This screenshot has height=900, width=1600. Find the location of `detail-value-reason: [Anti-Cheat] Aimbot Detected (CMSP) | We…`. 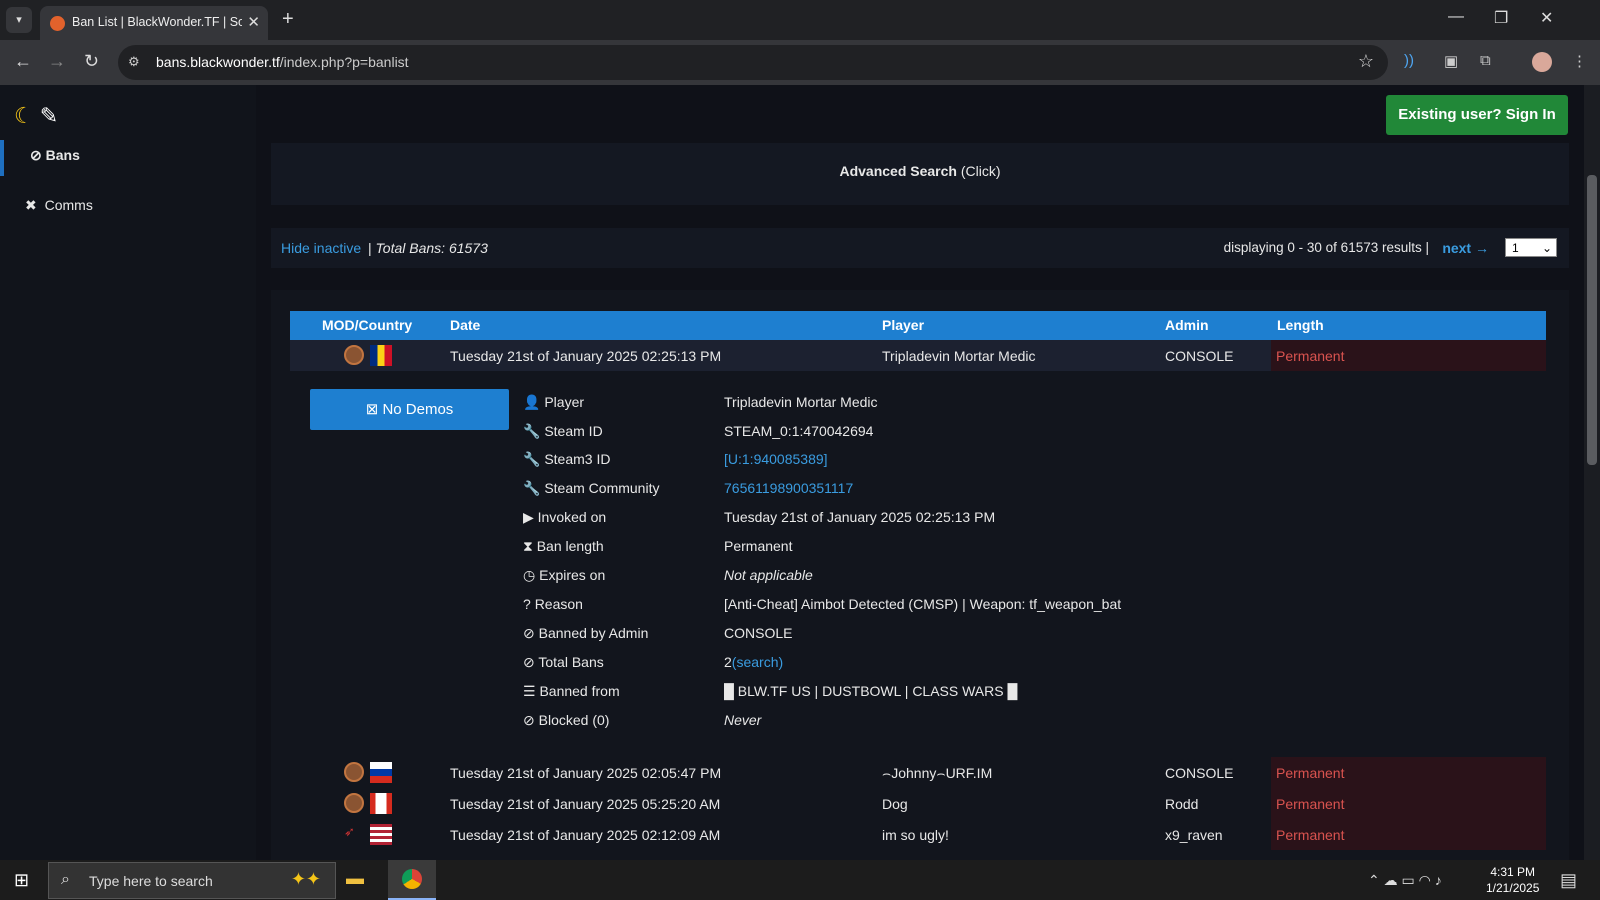

detail-value-reason: [Anti-Cheat] Aimbot Detected (CMSP) | We… is located at coordinates (923, 604).